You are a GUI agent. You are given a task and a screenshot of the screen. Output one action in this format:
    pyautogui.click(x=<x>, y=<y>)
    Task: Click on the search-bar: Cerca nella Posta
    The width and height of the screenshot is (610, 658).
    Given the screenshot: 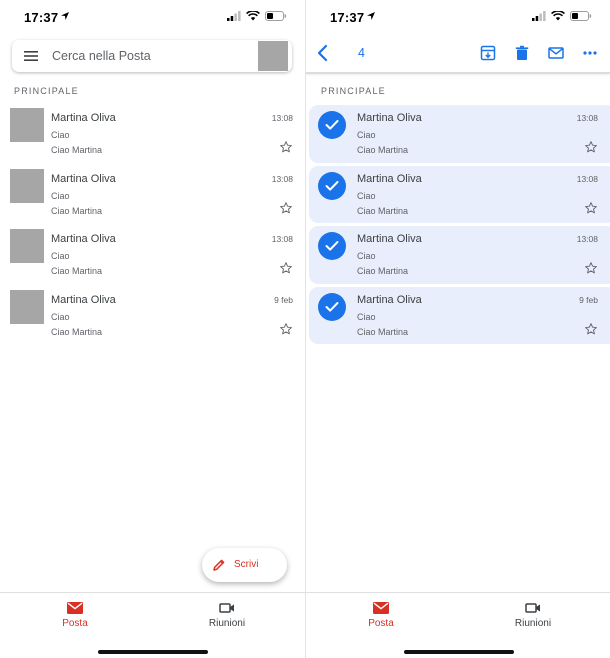 What is the action you would take?
    pyautogui.click(x=152, y=56)
    